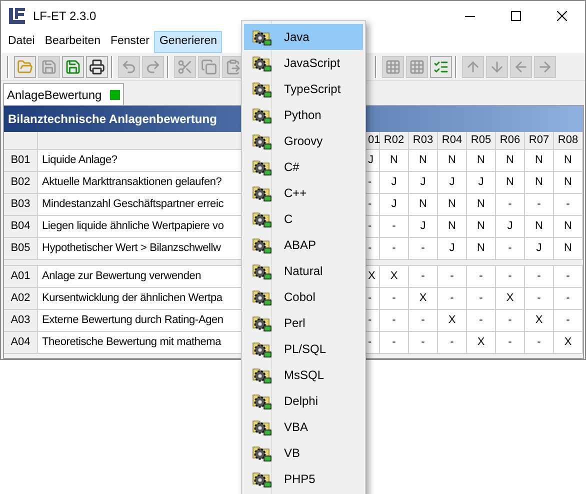 The height and width of the screenshot is (494, 586). I want to click on scissors-icon, so click(185, 66).